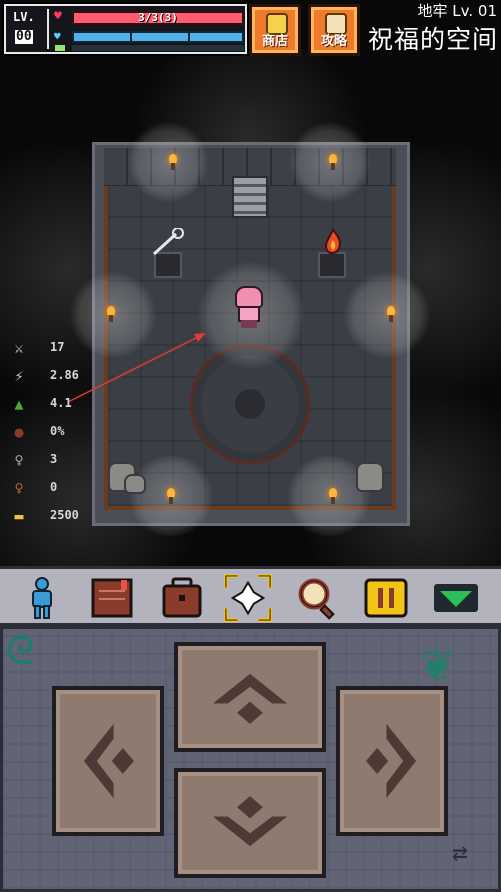  Describe the element at coordinates (58, 16) in the screenshot. I see `heart-icon: ♥` at that location.